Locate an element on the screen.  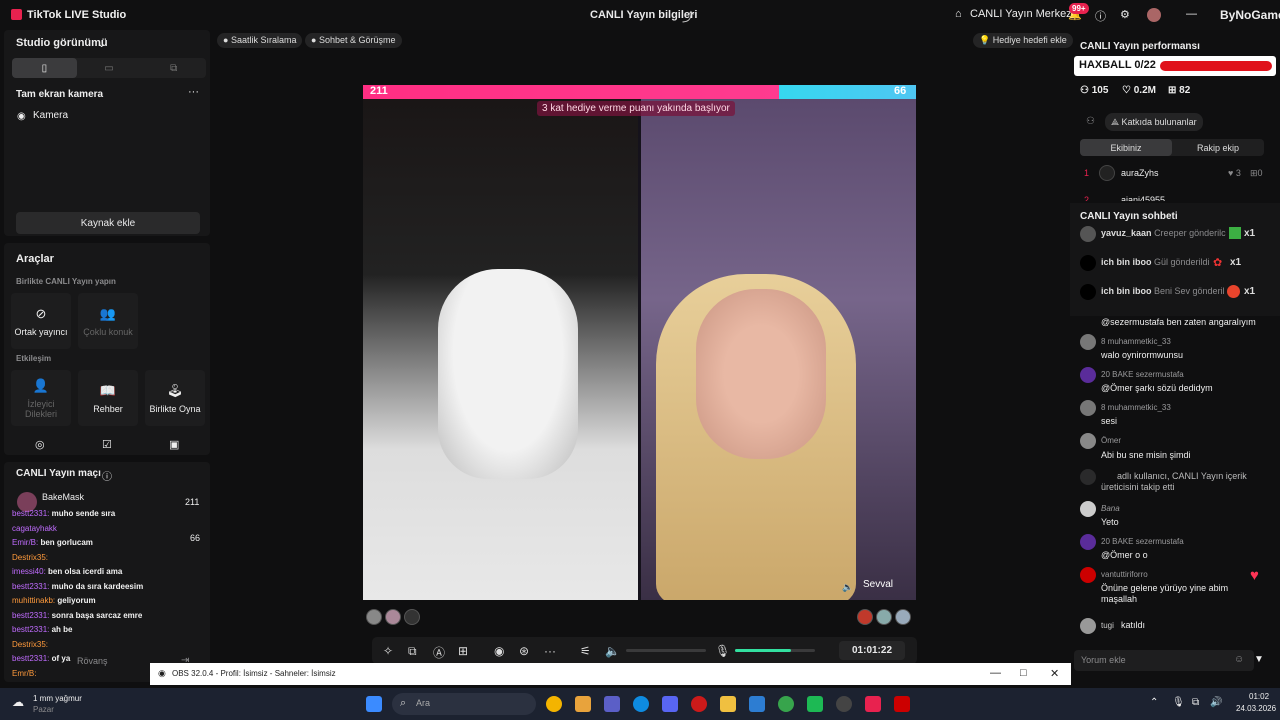
info-icon: ⓘ is located at coordinates (107, 475).